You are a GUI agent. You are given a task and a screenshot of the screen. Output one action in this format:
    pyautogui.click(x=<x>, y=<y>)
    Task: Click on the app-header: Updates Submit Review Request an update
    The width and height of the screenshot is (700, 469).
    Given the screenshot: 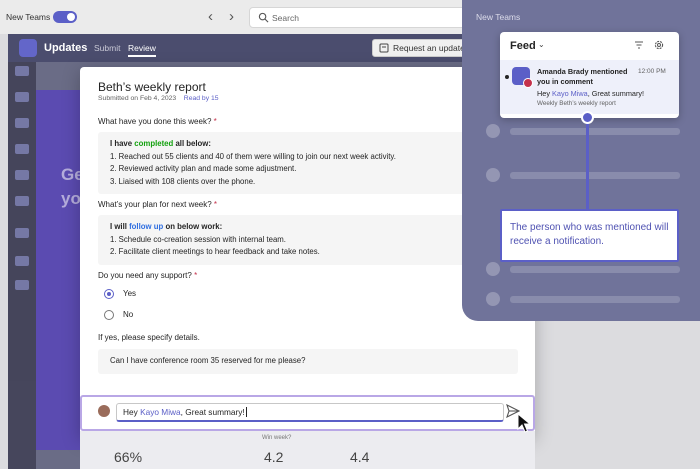 What is the action you would take?
    pyautogui.click(x=237, y=48)
    